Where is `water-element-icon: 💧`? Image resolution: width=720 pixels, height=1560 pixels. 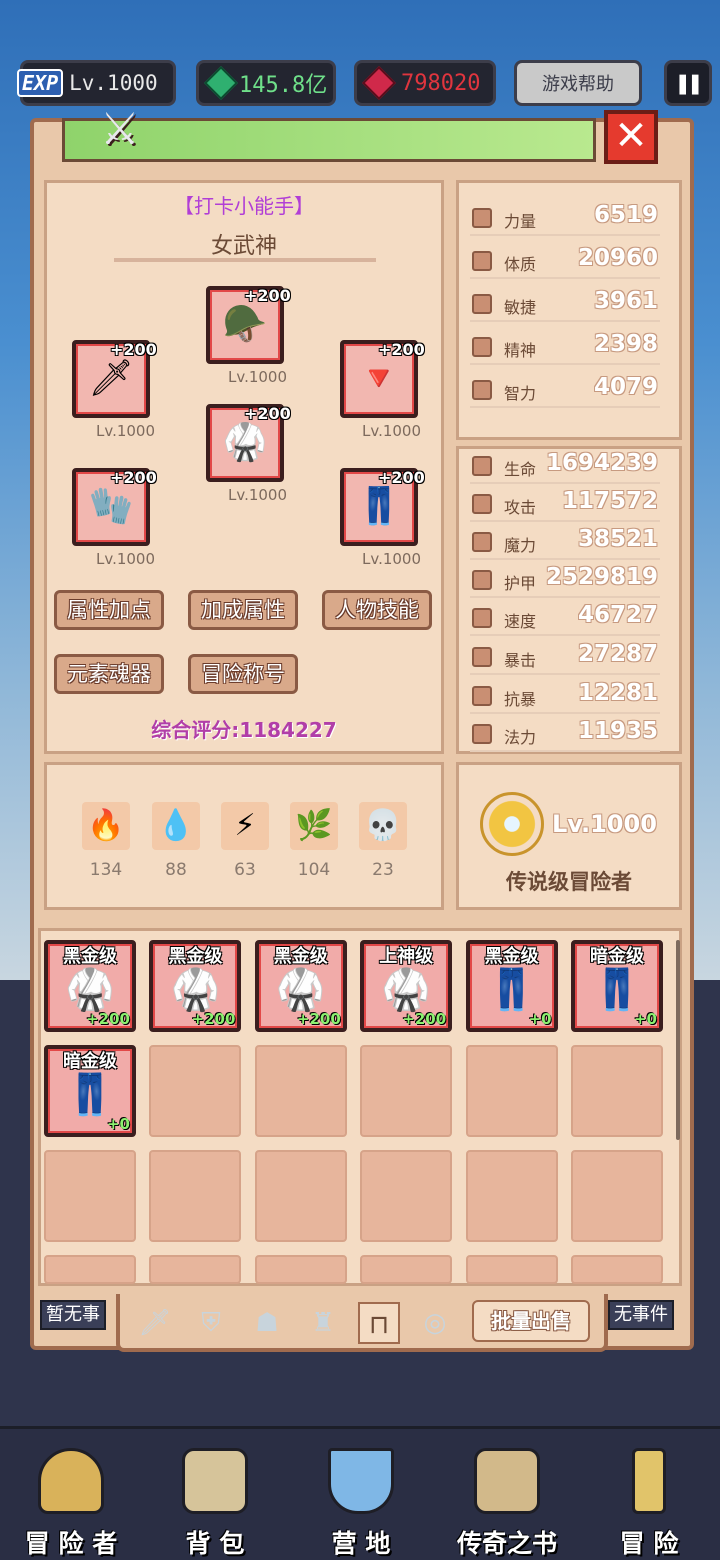 water-element-icon: 💧 is located at coordinates (176, 826).